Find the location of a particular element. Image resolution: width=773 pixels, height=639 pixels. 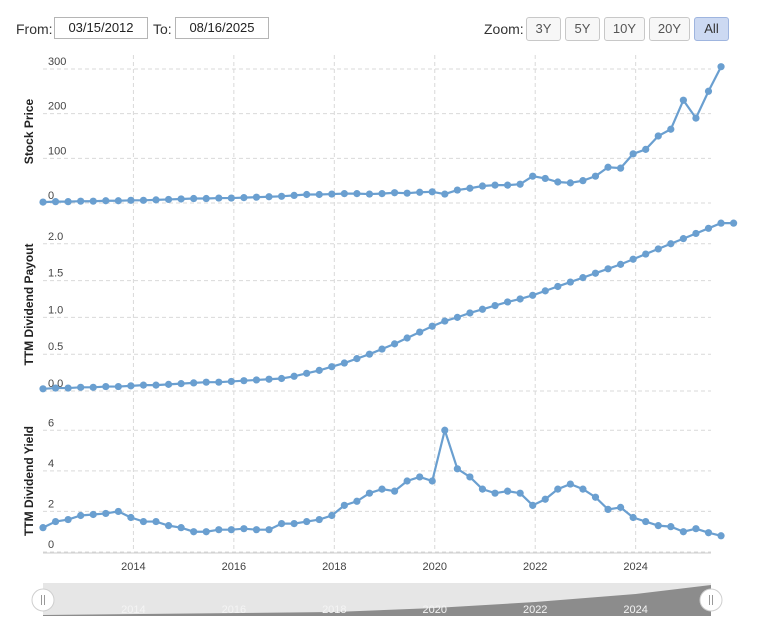

y-axis-title: TTM Dividend Yield is located at coordinates (29, 481).